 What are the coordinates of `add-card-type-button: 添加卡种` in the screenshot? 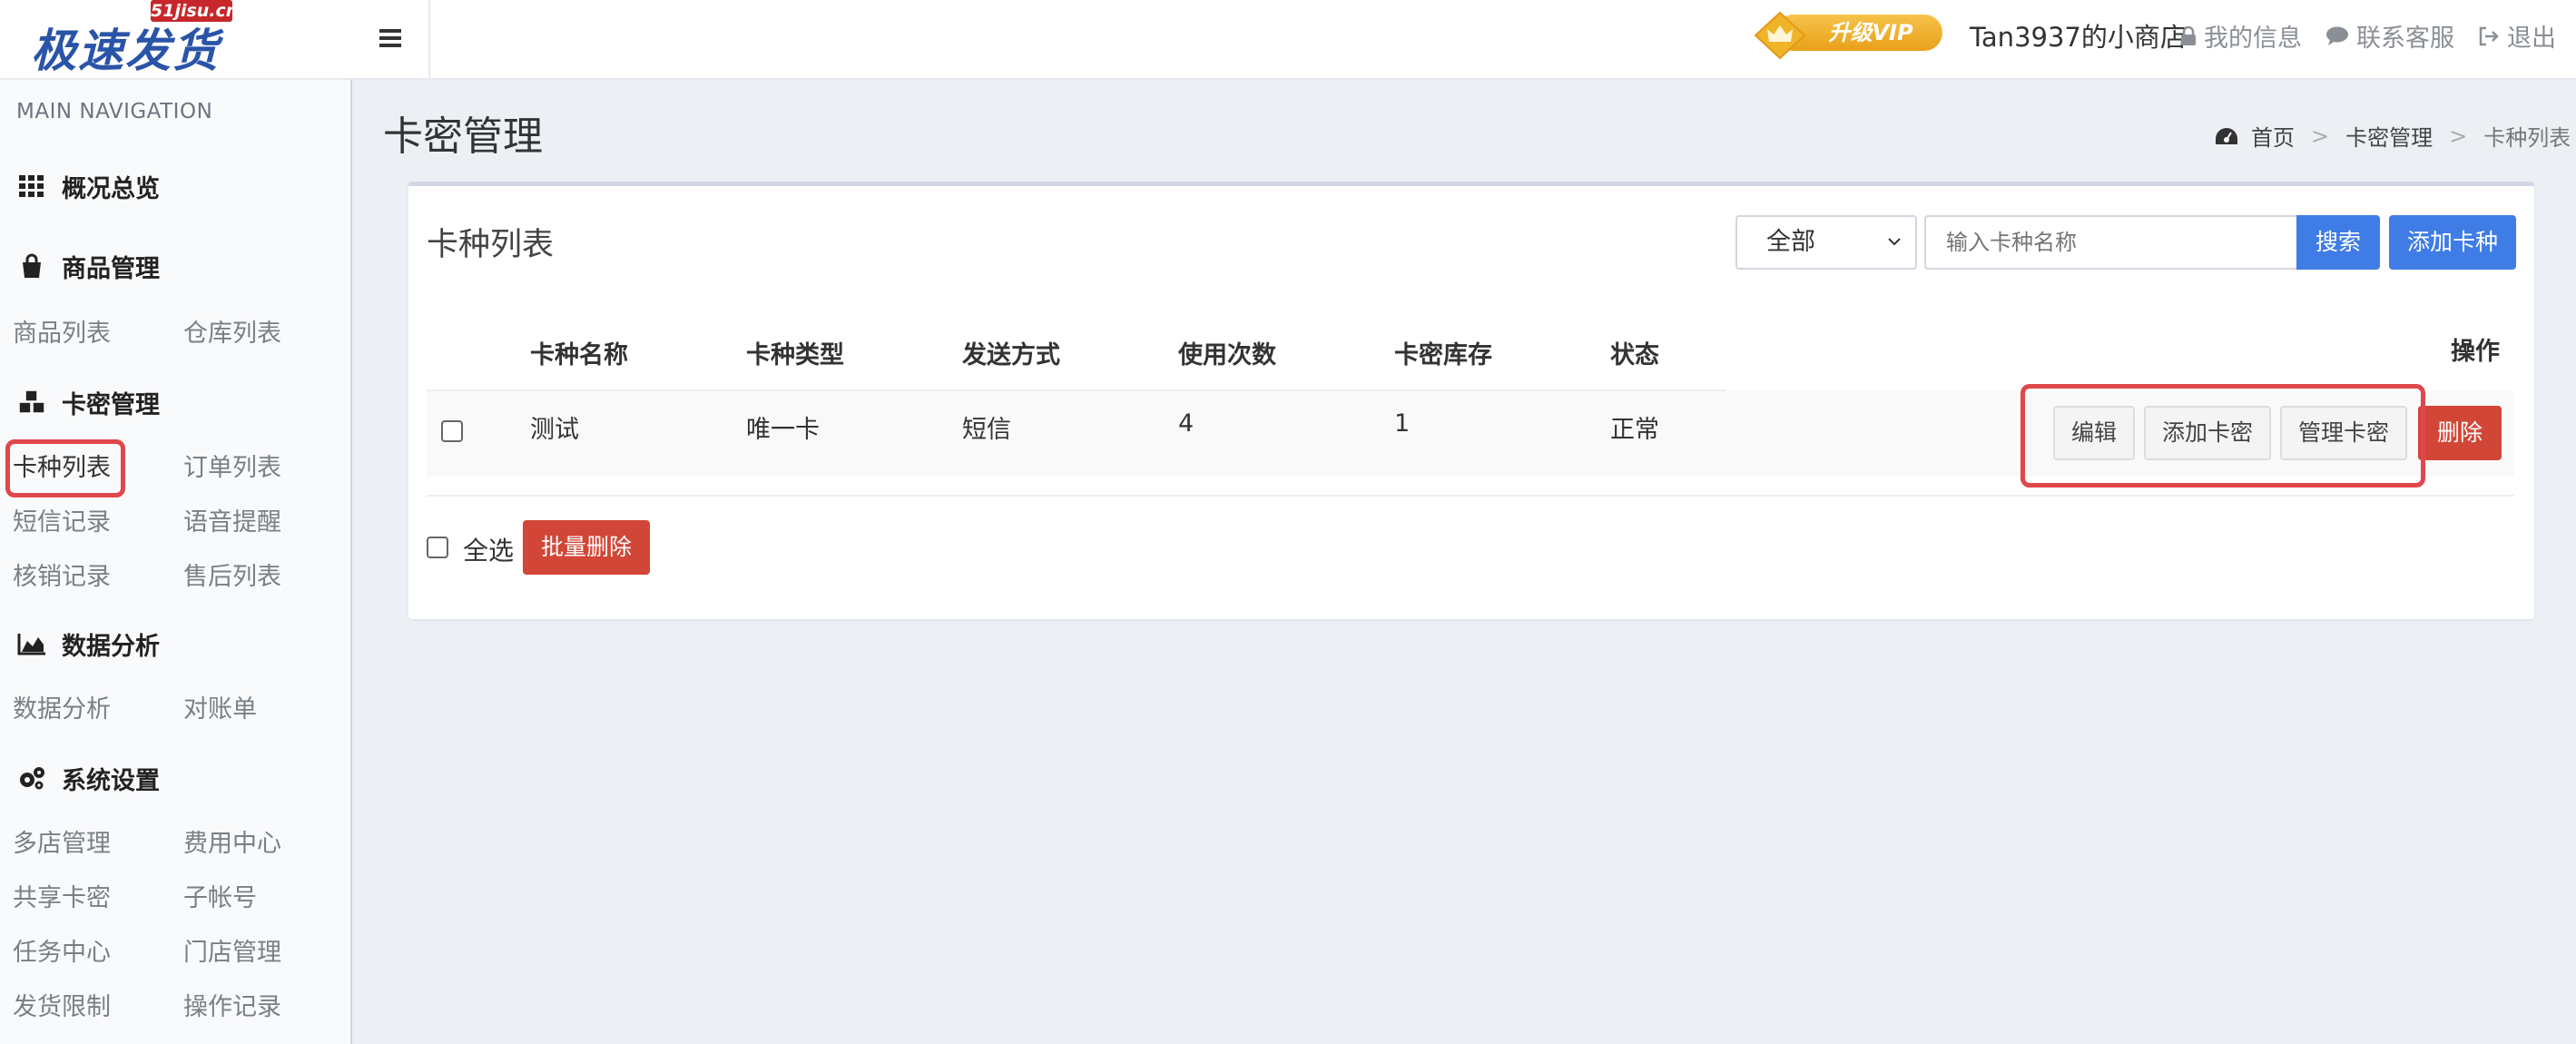 It's located at (2452, 242).